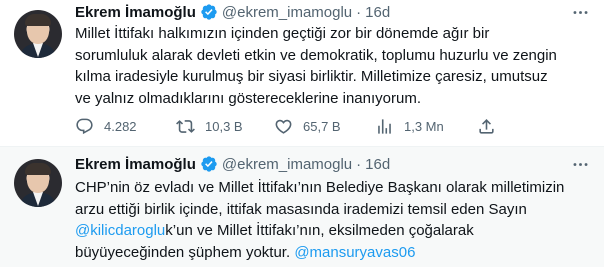  What do you see at coordinates (185, 126) in the screenshot?
I see `retweet-icon` at bounding box center [185, 126].